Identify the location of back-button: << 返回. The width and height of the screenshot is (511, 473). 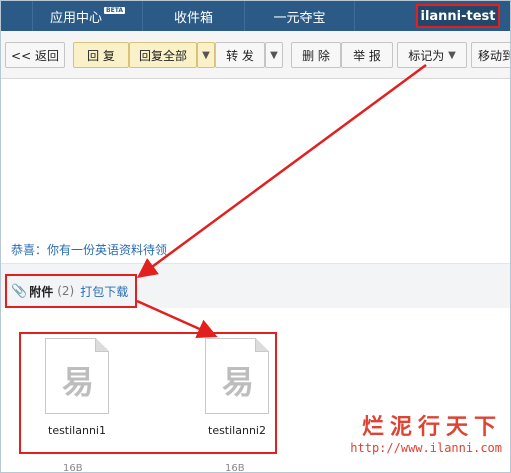
(35, 55).